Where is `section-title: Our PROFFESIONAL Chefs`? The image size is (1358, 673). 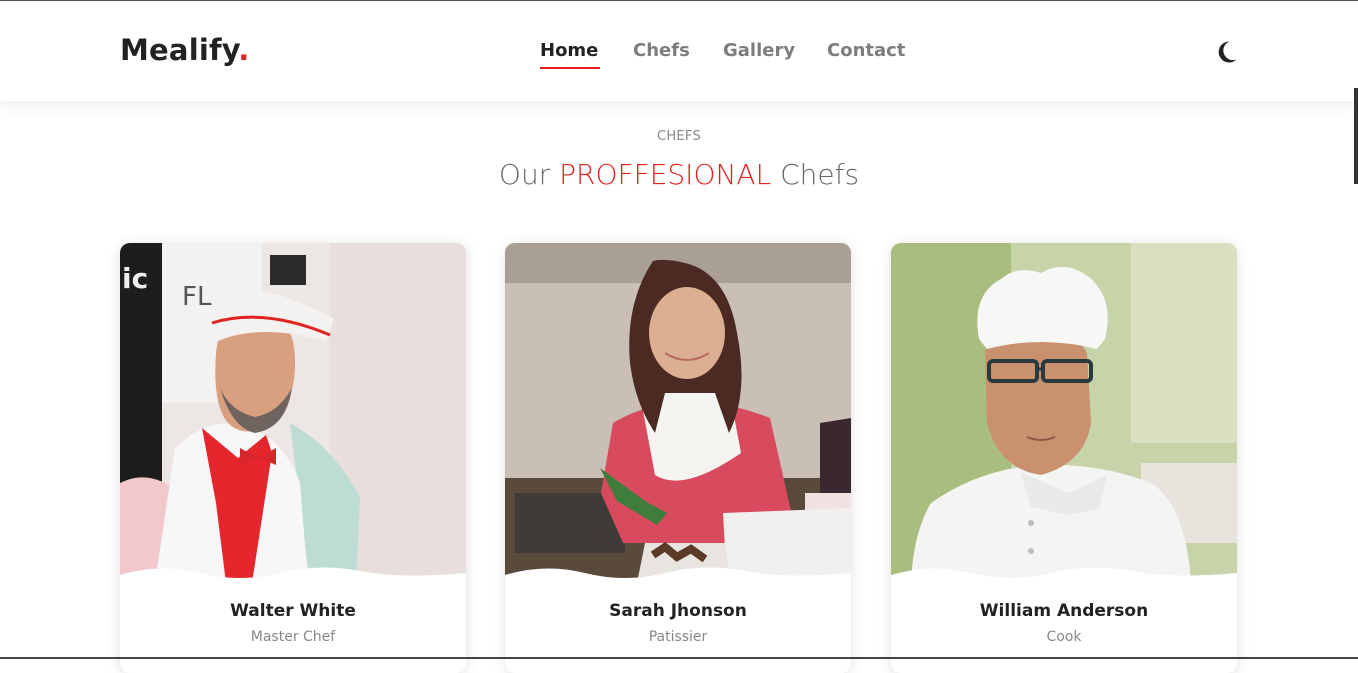
section-title: Our PROFFESIONAL Chefs is located at coordinates (679, 174).